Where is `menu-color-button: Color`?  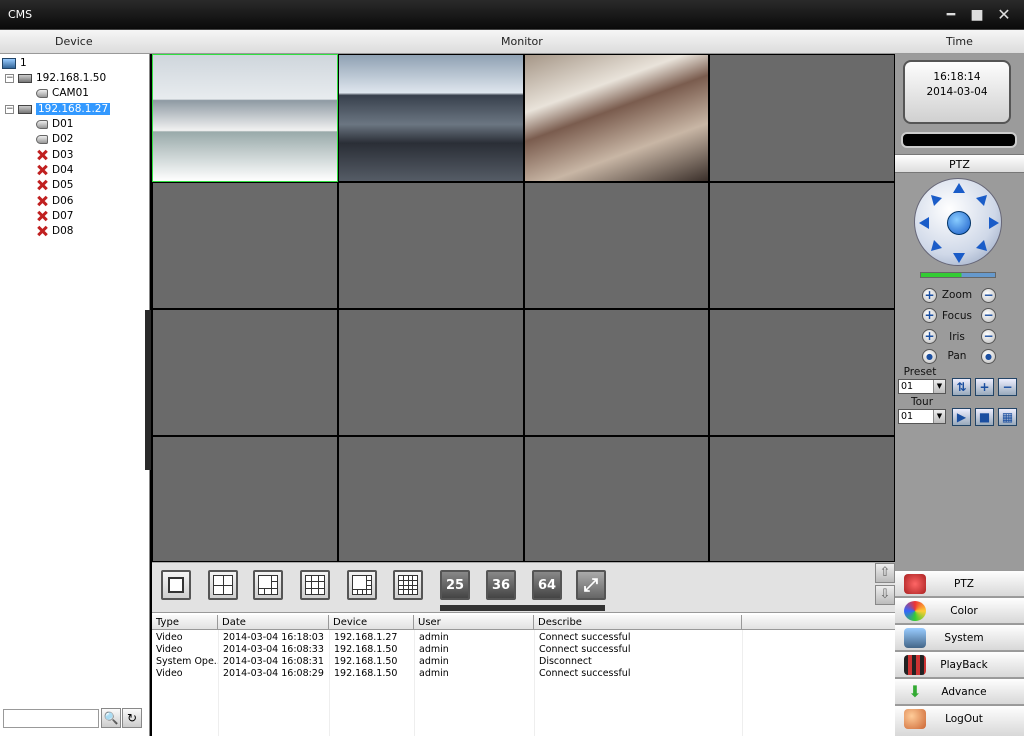 menu-color-button: Color is located at coordinates (959, 610).